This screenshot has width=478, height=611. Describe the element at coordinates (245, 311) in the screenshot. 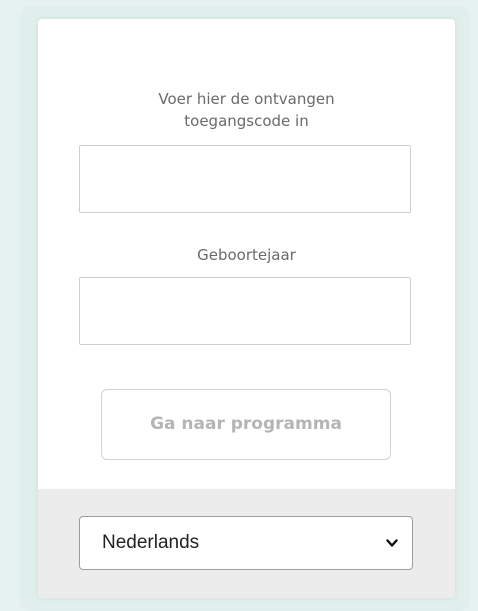

I see `birth-year-input` at that location.